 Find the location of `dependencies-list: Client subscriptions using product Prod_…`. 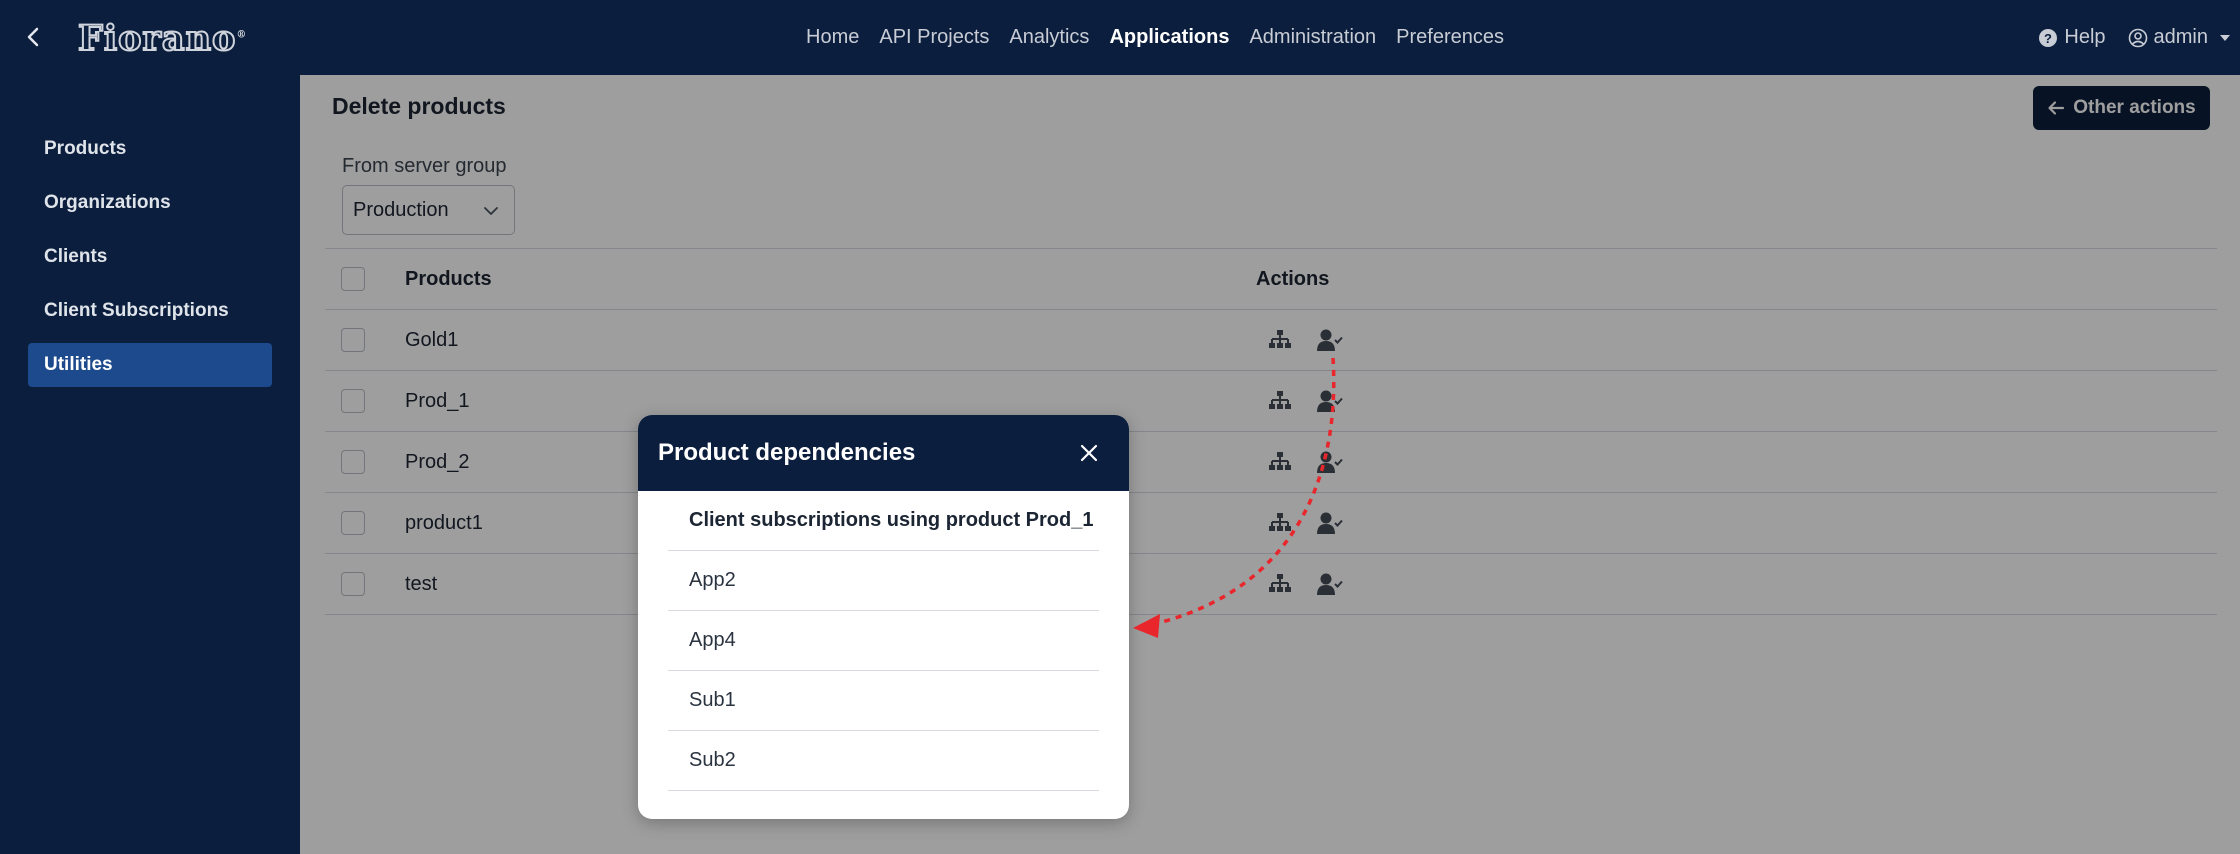

dependencies-list: Client subscriptions using product Prod_… is located at coordinates (883, 641).